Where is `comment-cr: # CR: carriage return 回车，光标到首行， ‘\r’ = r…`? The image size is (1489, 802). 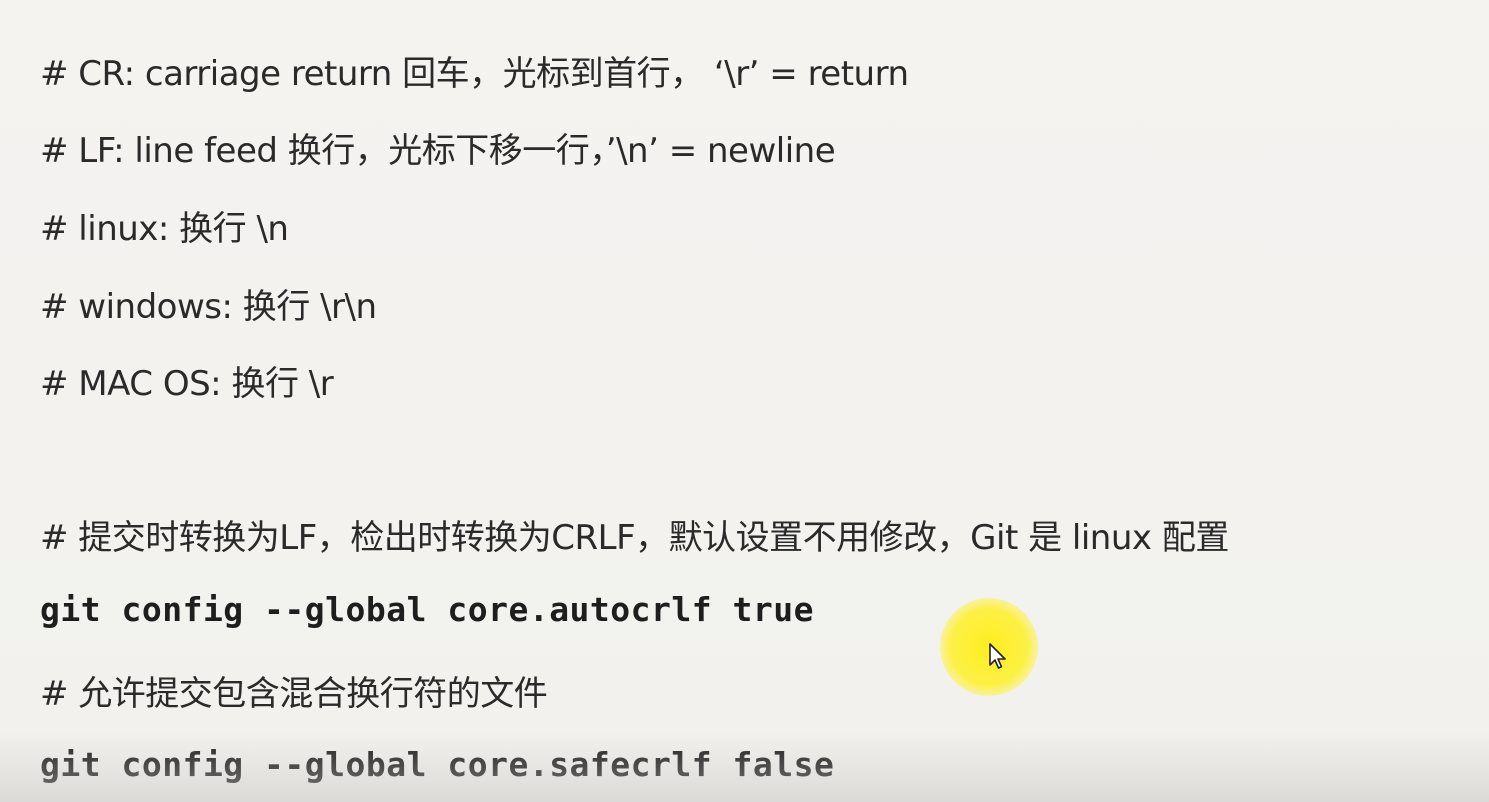 comment-cr: # CR: carriage return 回车，光标到首行， ‘\r’ = r… is located at coordinates (474, 74).